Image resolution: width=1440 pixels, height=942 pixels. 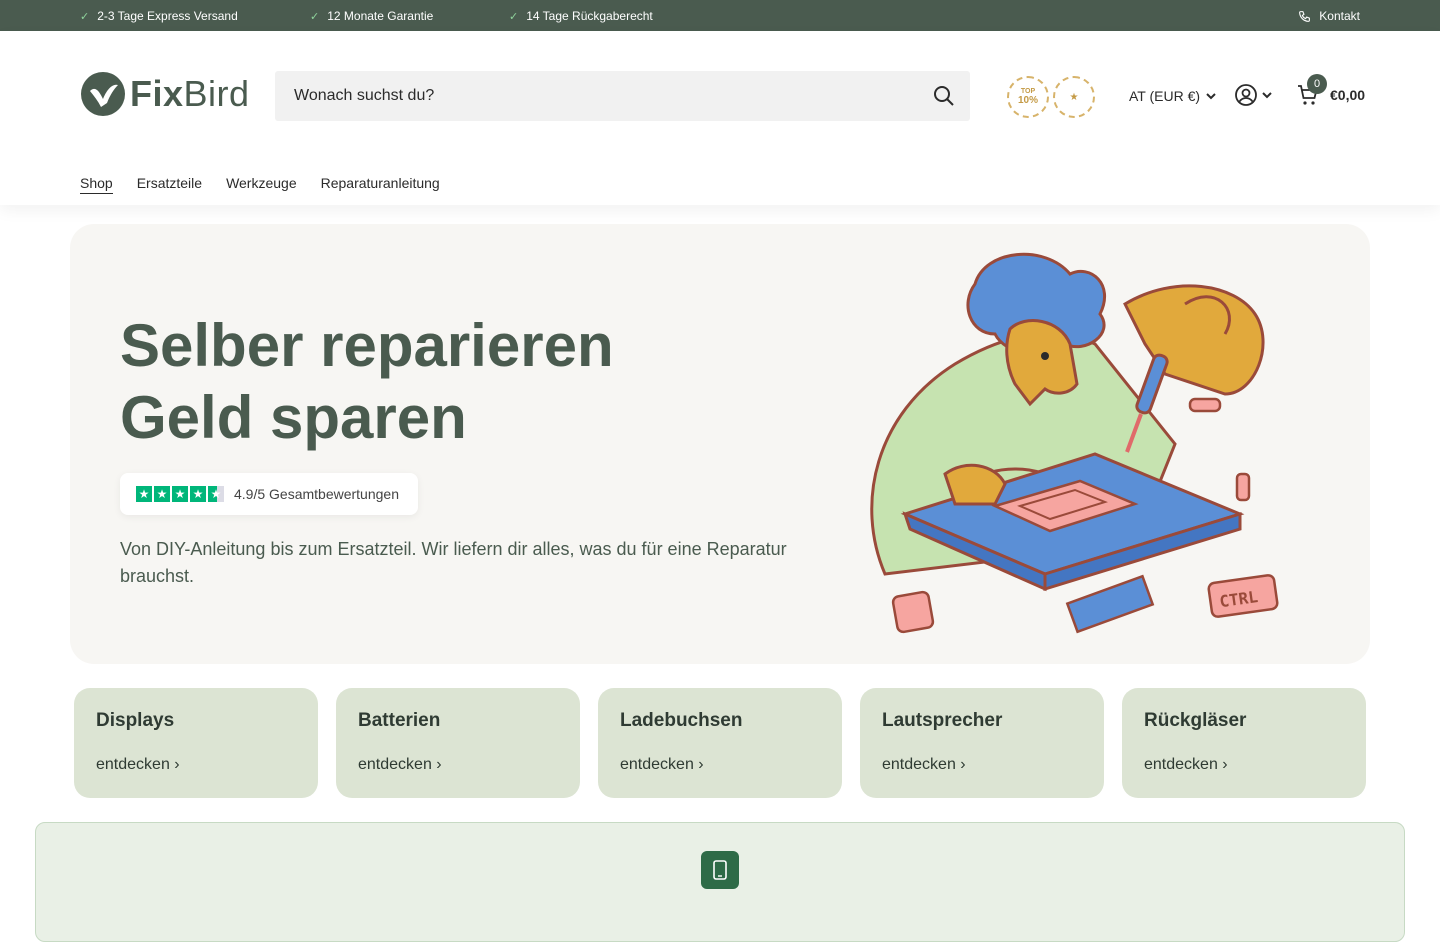 What do you see at coordinates (135, 720) in the screenshot?
I see `category-title: Displays` at bounding box center [135, 720].